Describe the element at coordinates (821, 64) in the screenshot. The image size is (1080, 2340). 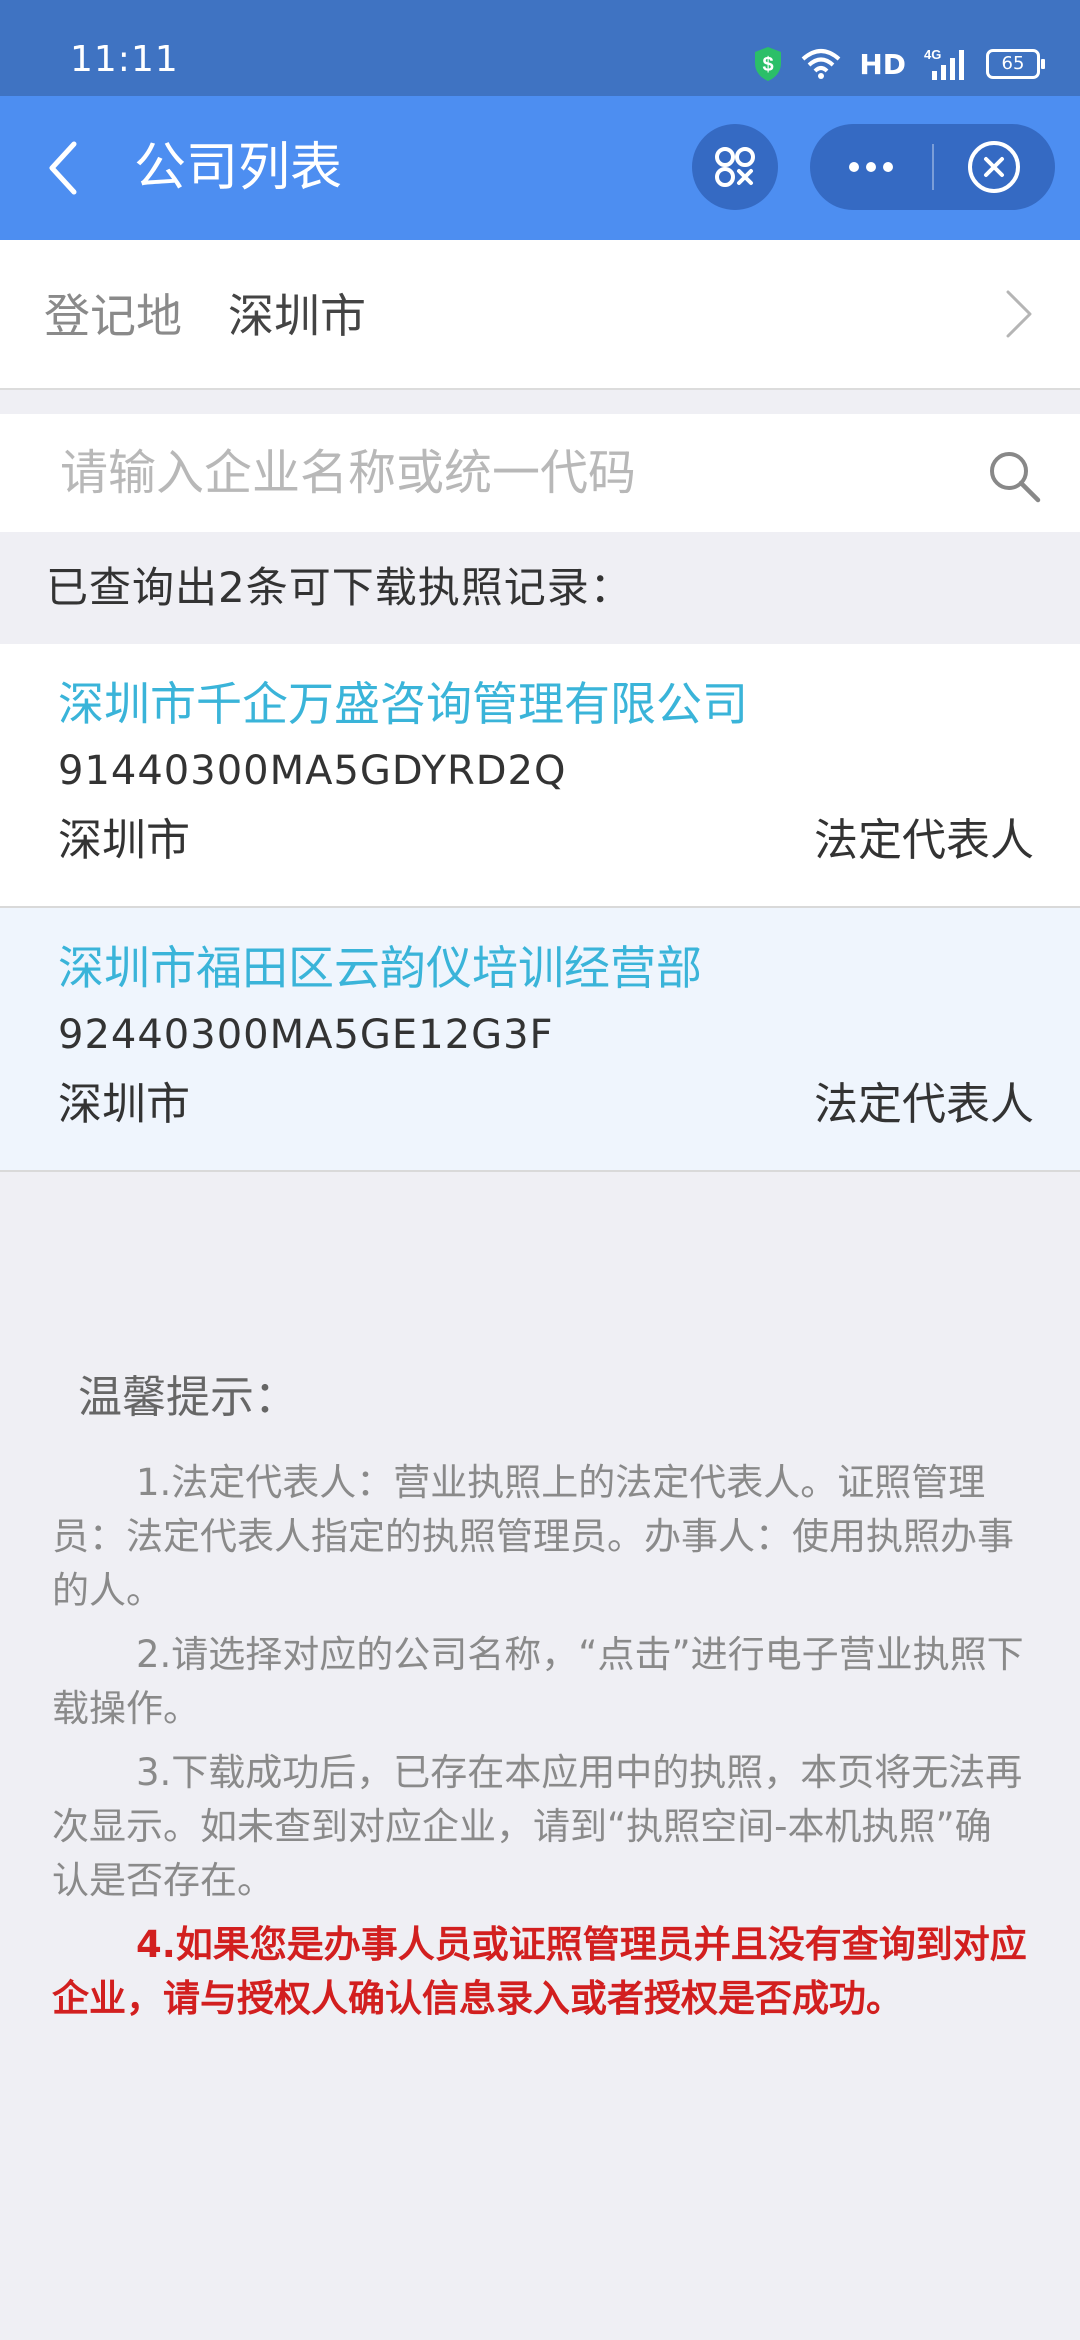
I see `wifi-icon` at that location.